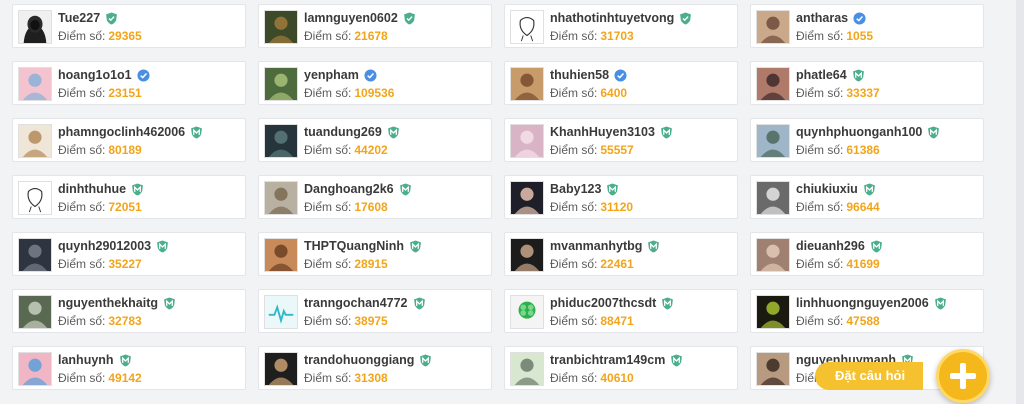  Describe the element at coordinates (867, 83) in the screenshot. I see `user-card: phatle64 Điểm số: 33337` at that location.